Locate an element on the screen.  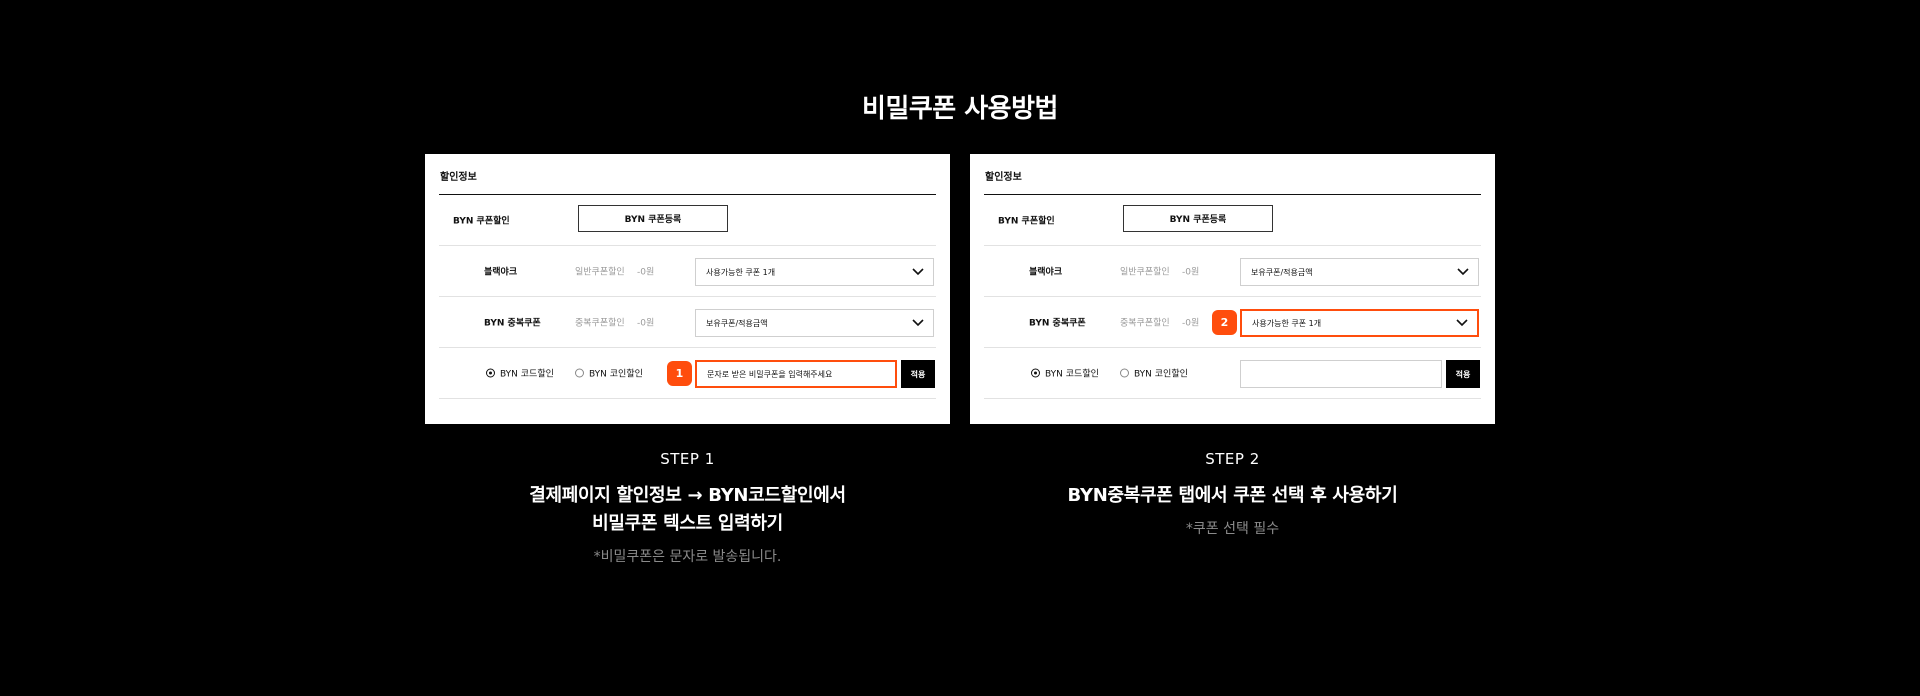
general-coupon-select: 보유쿠폰/적용금액 is located at coordinates (1359, 272).